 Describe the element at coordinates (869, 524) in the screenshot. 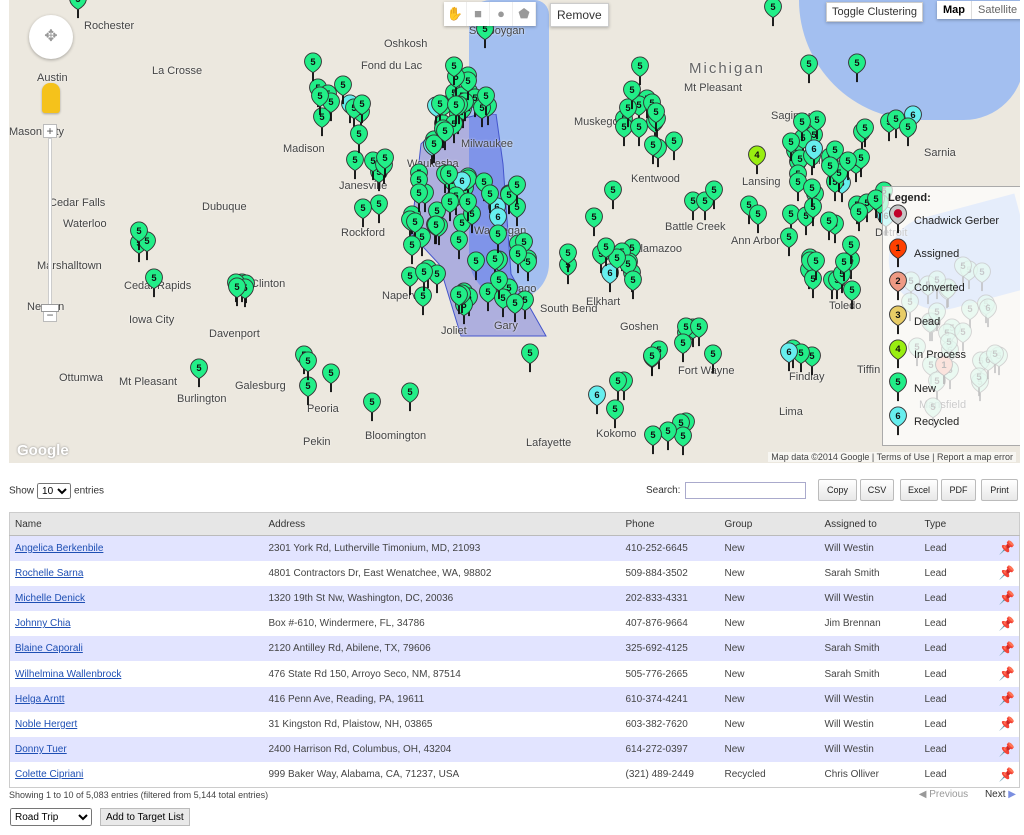

I see `column-header: Assigned to` at that location.